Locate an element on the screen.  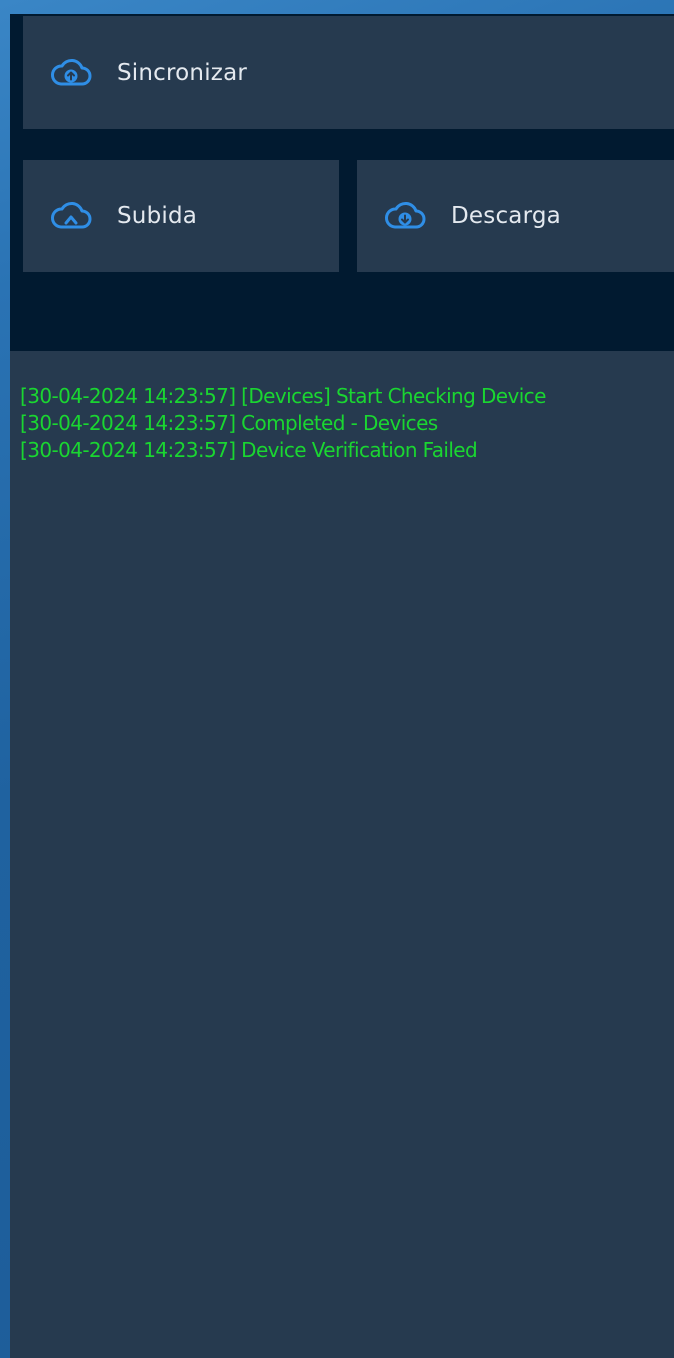
download-button-label: Descarga is located at coordinates (506, 216).